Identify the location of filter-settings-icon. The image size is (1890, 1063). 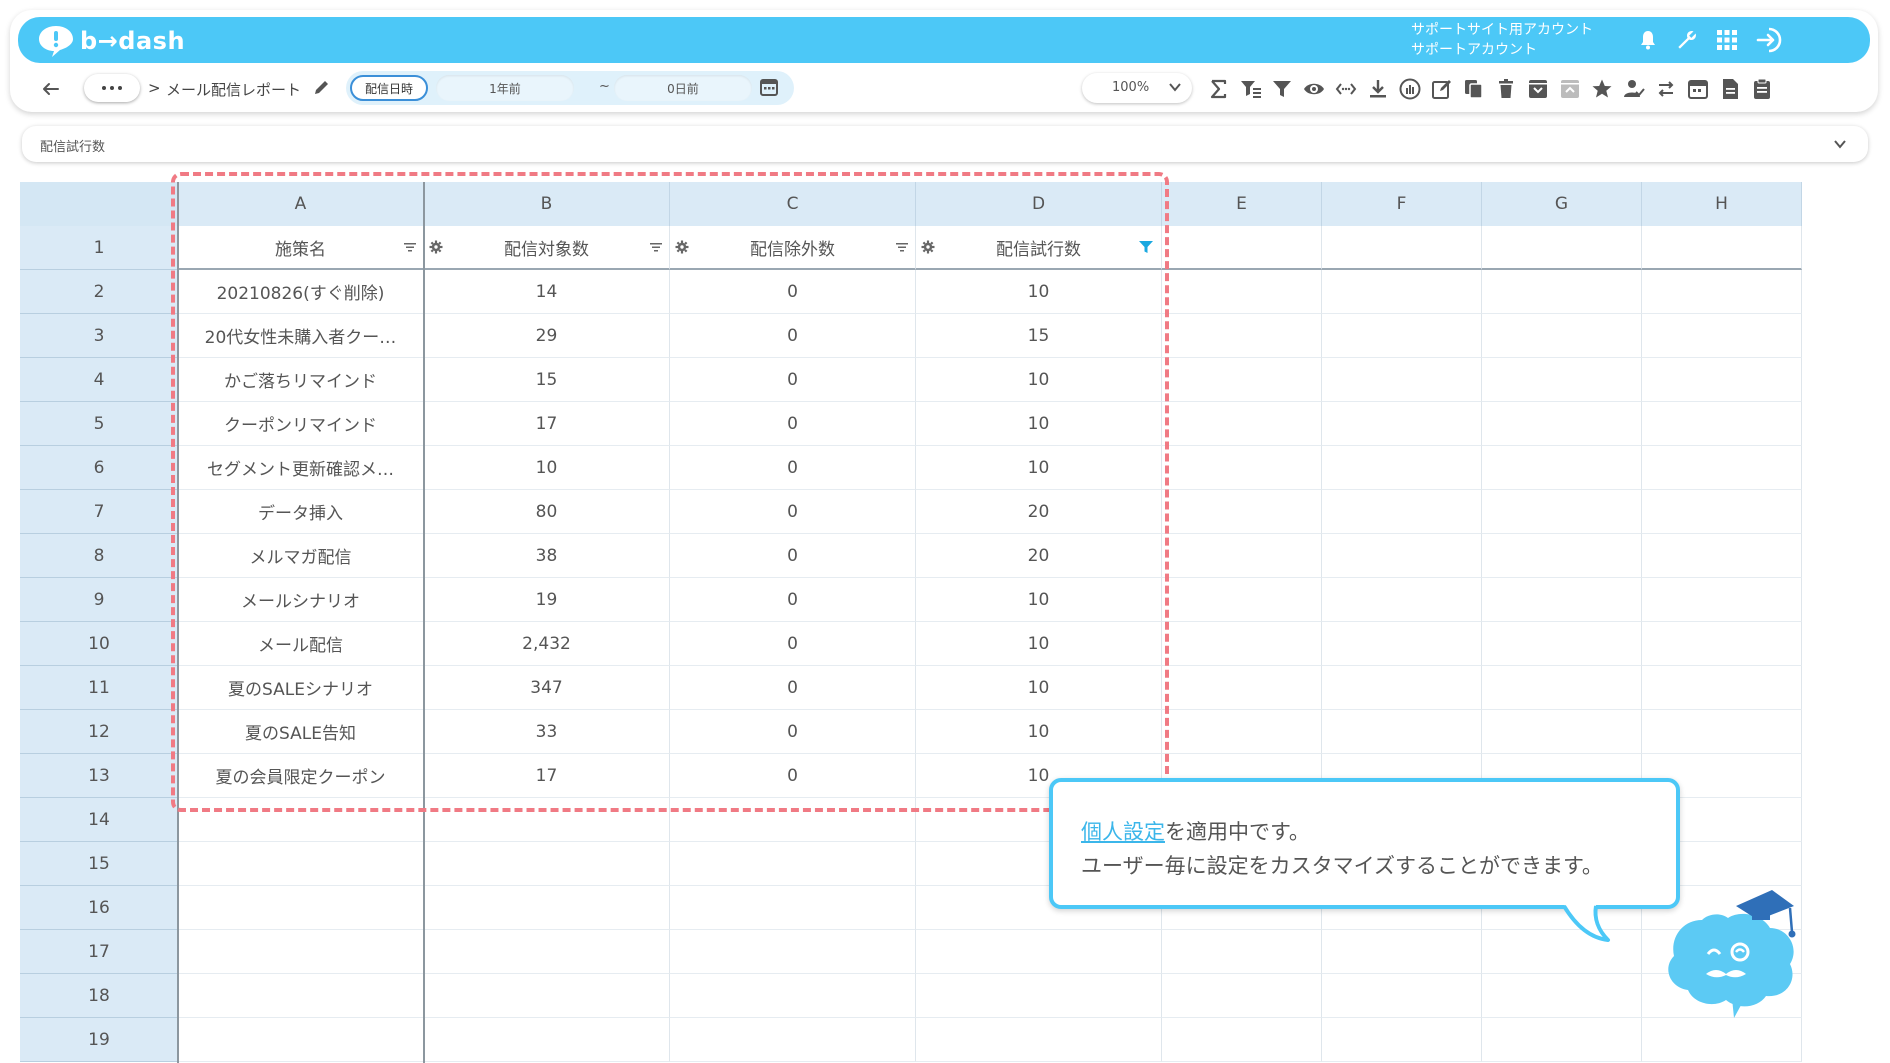
(1251, 89).